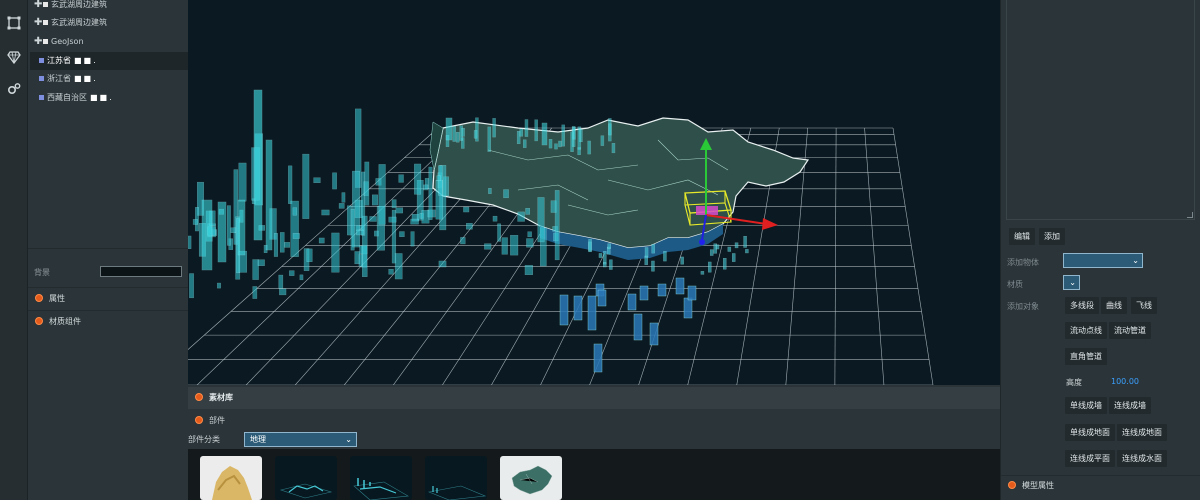 The height and width of the screenshot is (500, 1200). I want to click on flow-dotline-button: 流动点线, so click(1086, 330).